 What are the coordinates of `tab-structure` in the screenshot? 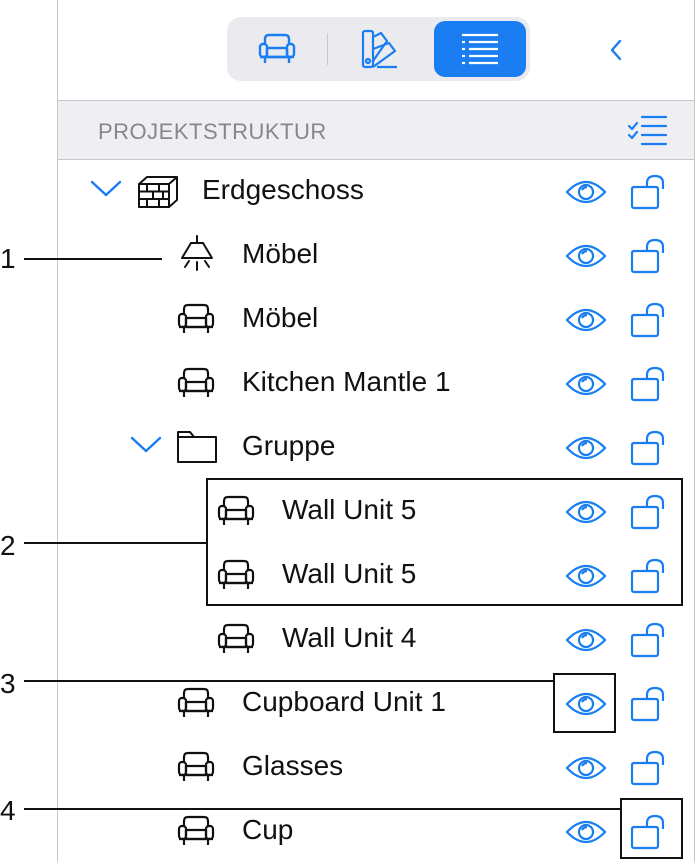 It's located at (480, 49).